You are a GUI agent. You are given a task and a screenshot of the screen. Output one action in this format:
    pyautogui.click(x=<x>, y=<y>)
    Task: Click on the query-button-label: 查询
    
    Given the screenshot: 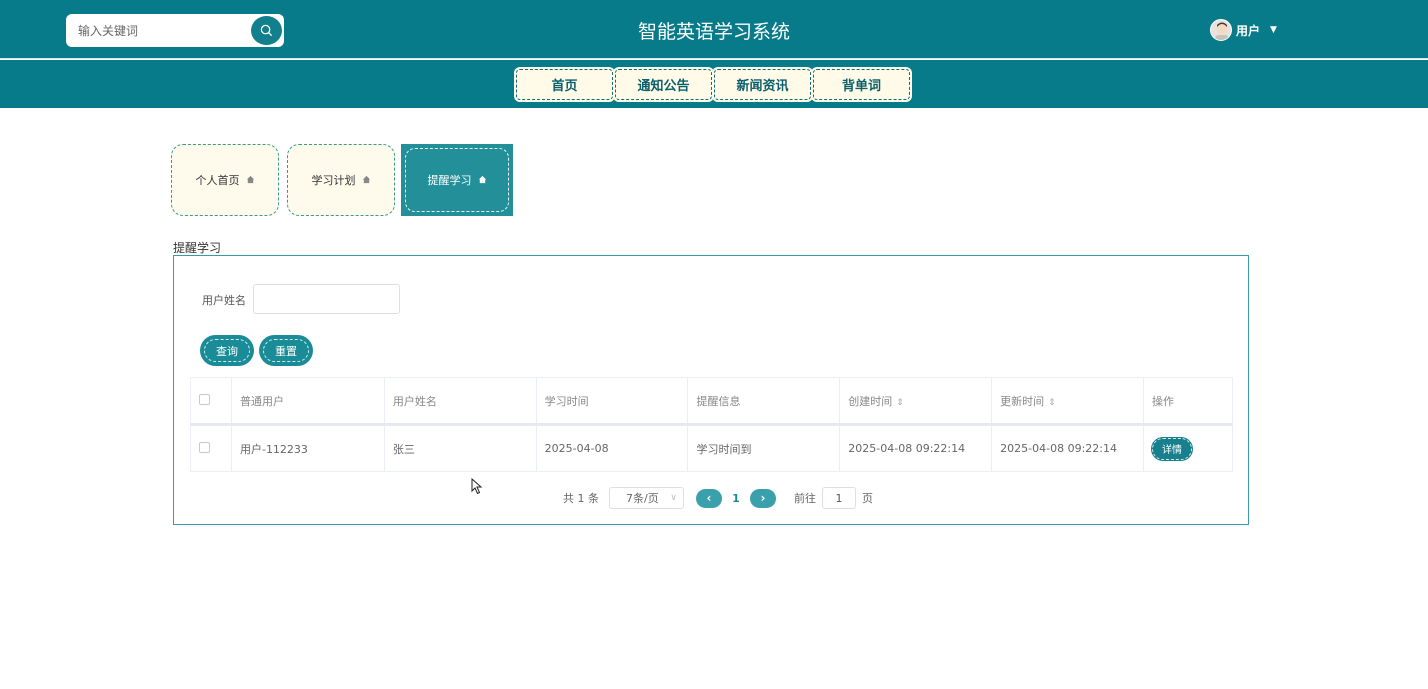 What is the action you would take?
    pyautogui.click(x=227, y=351)
    